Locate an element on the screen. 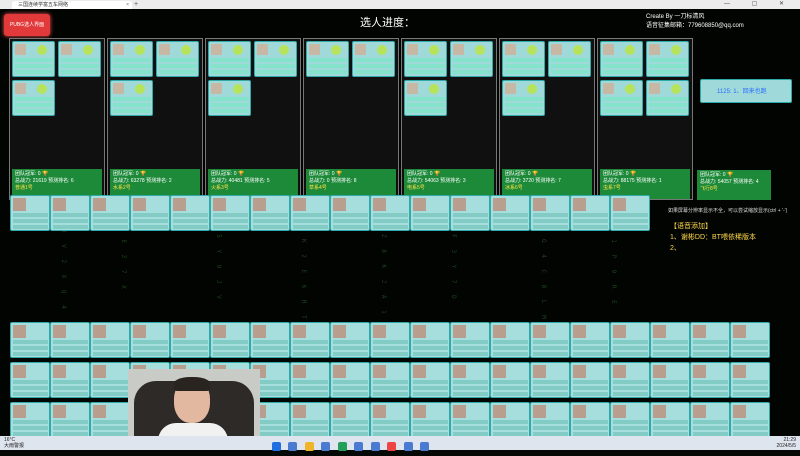 This screenshot has width=800, height=456. new-tab-button: + is located at coordinates (136, 4).